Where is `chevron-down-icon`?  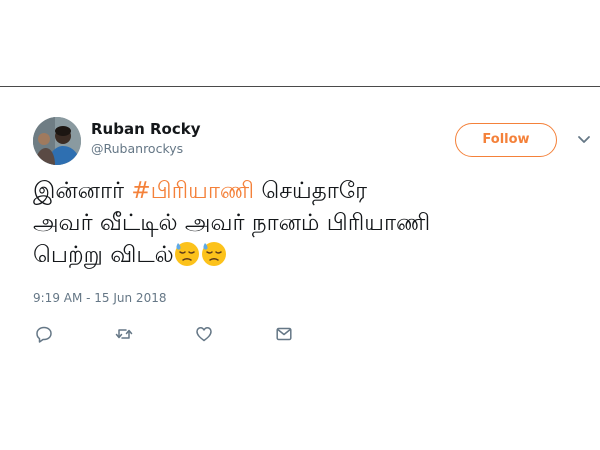
chevron-down-icon is located at coordinates (584, 140).